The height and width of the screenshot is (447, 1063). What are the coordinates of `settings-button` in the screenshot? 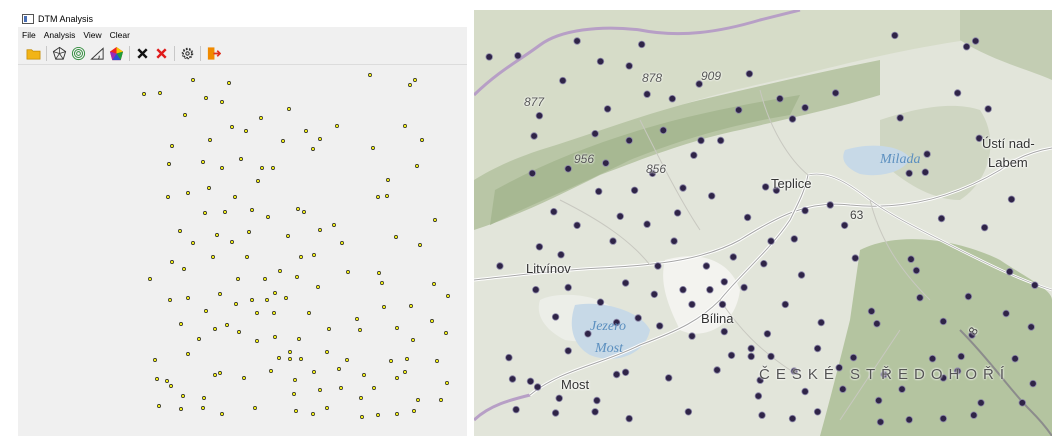 It's located at (187, 54).